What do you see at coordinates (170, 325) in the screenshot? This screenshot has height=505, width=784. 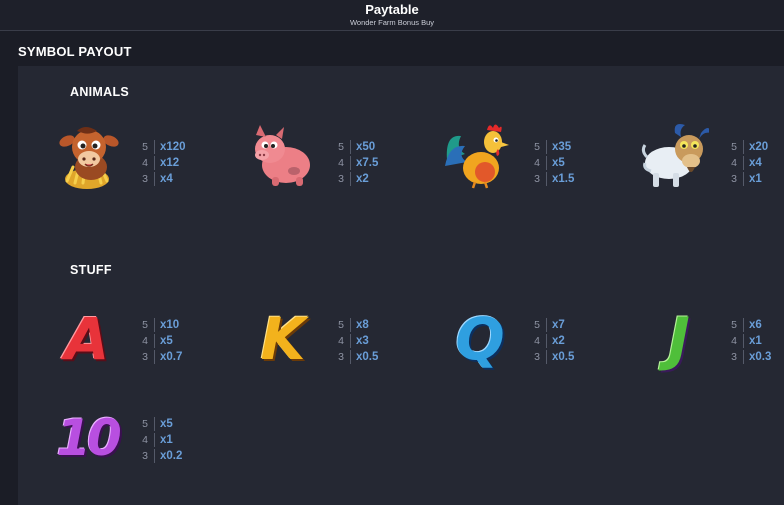 I see `payout-multiplier: x10` at bounding box center [170, 325].